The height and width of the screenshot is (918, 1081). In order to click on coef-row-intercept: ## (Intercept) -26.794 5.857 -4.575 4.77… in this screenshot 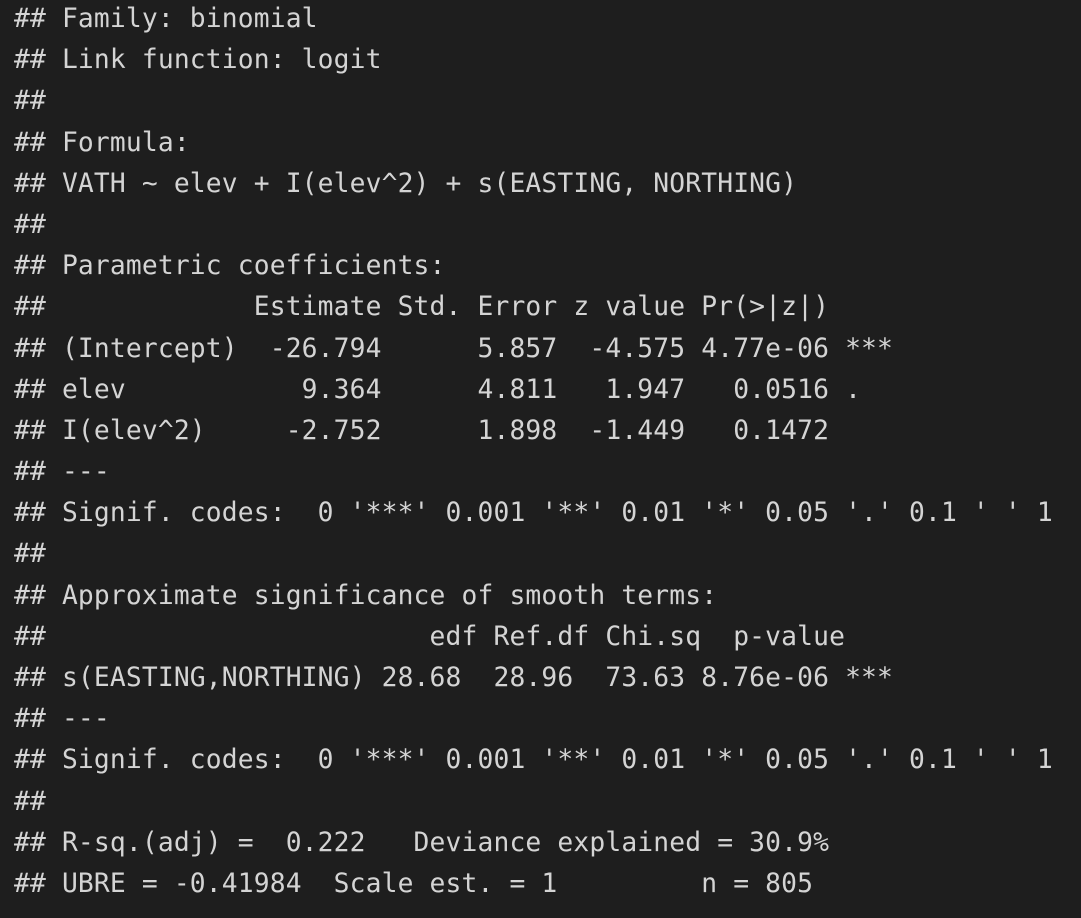, I will do `click(454, 348)`.